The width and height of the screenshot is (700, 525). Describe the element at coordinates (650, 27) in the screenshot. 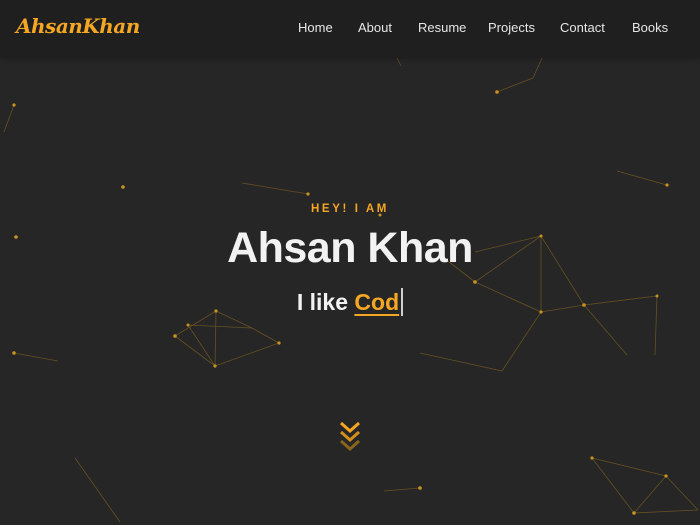

I see `nav-link-books: Books` at that location.